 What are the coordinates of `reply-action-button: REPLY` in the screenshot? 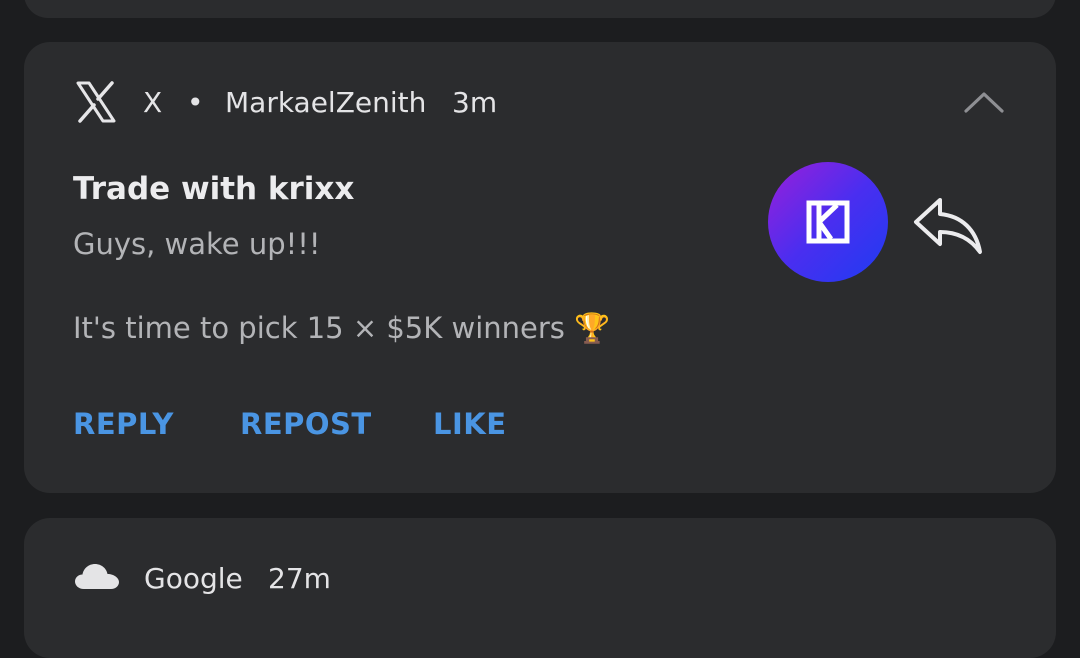 It's located at (123, 424).